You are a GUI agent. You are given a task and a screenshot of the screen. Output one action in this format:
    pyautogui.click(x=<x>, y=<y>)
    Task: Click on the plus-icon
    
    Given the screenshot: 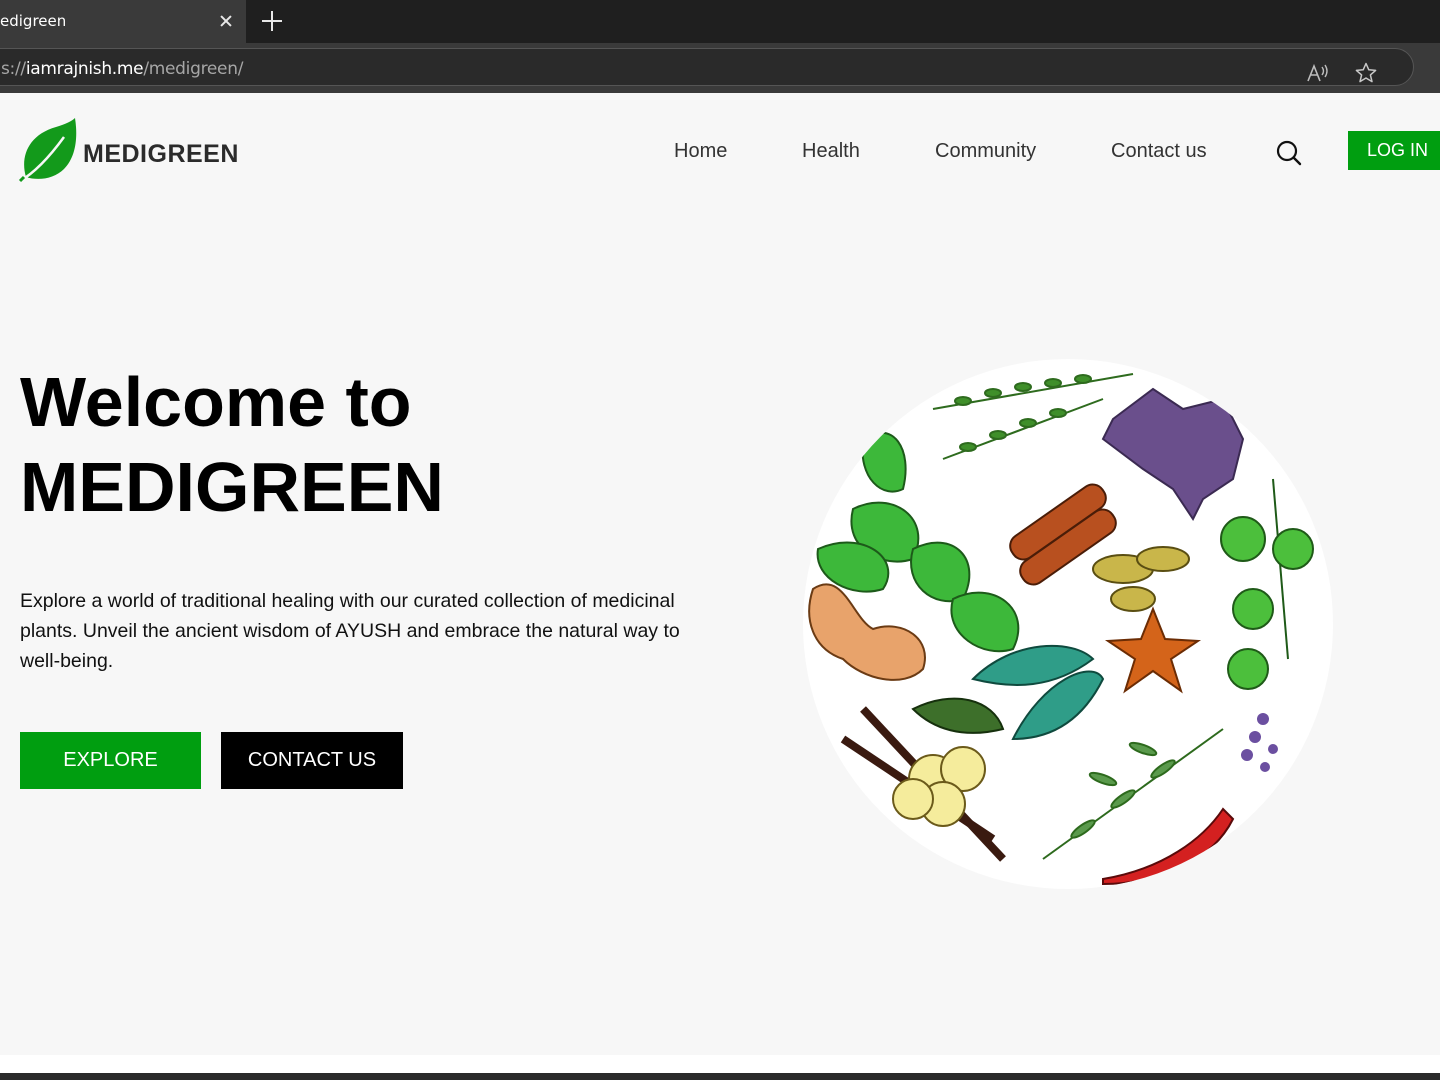 What is the action you would take?
    pyautogui.click(x=272, y=21)
    